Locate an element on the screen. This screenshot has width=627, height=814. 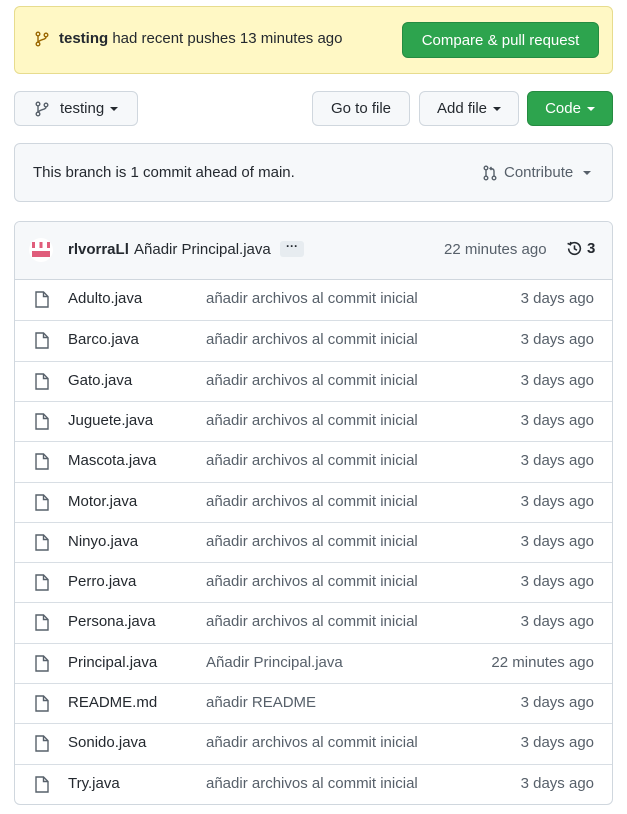
file-row: README.md añadir README 3 days ago is located at coordinates (313, 703).